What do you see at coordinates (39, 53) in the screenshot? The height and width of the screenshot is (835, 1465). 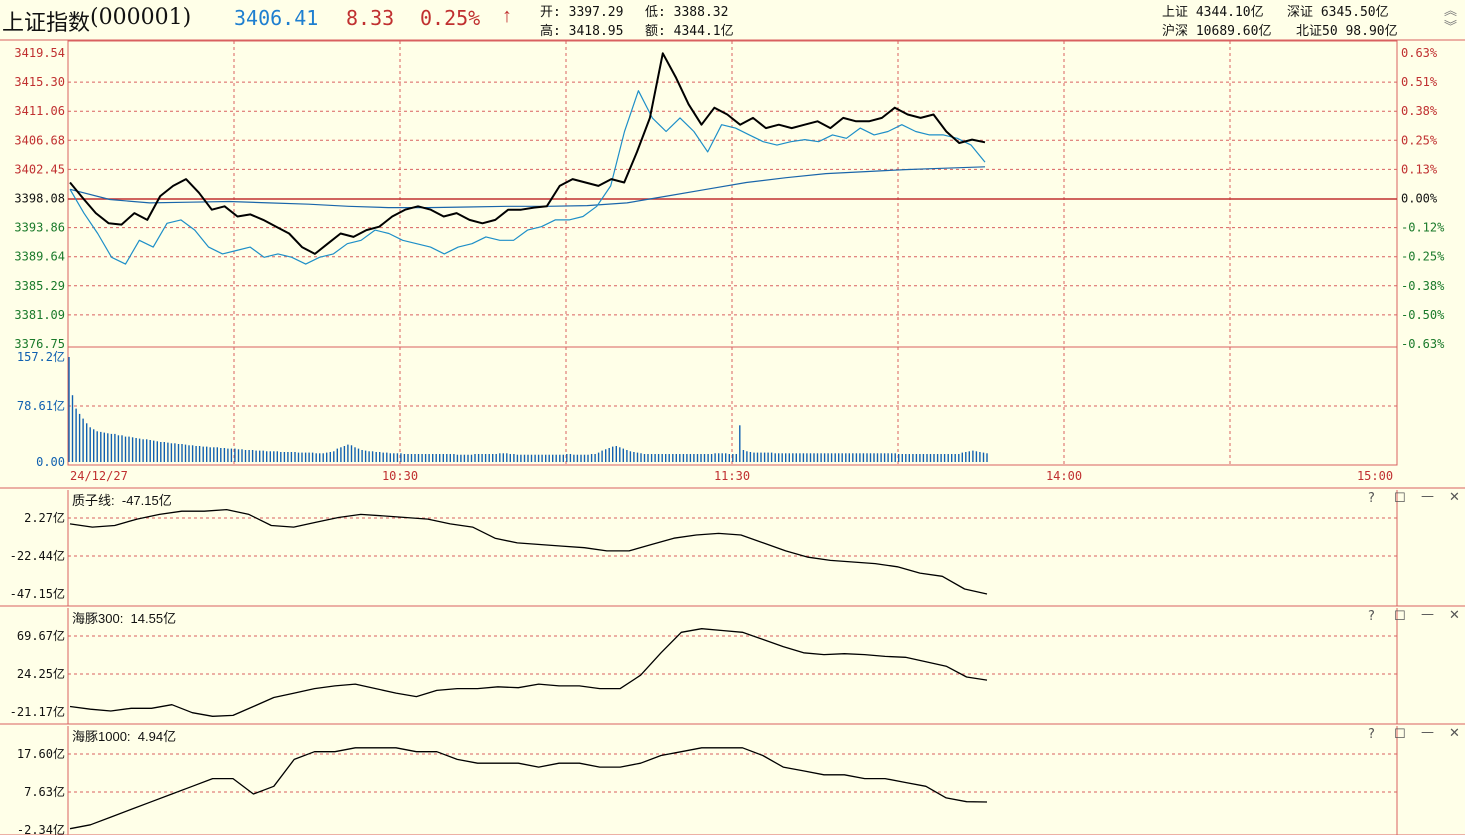 I see `y-tick-label: 3419.54` at bounding box center [39, 53].